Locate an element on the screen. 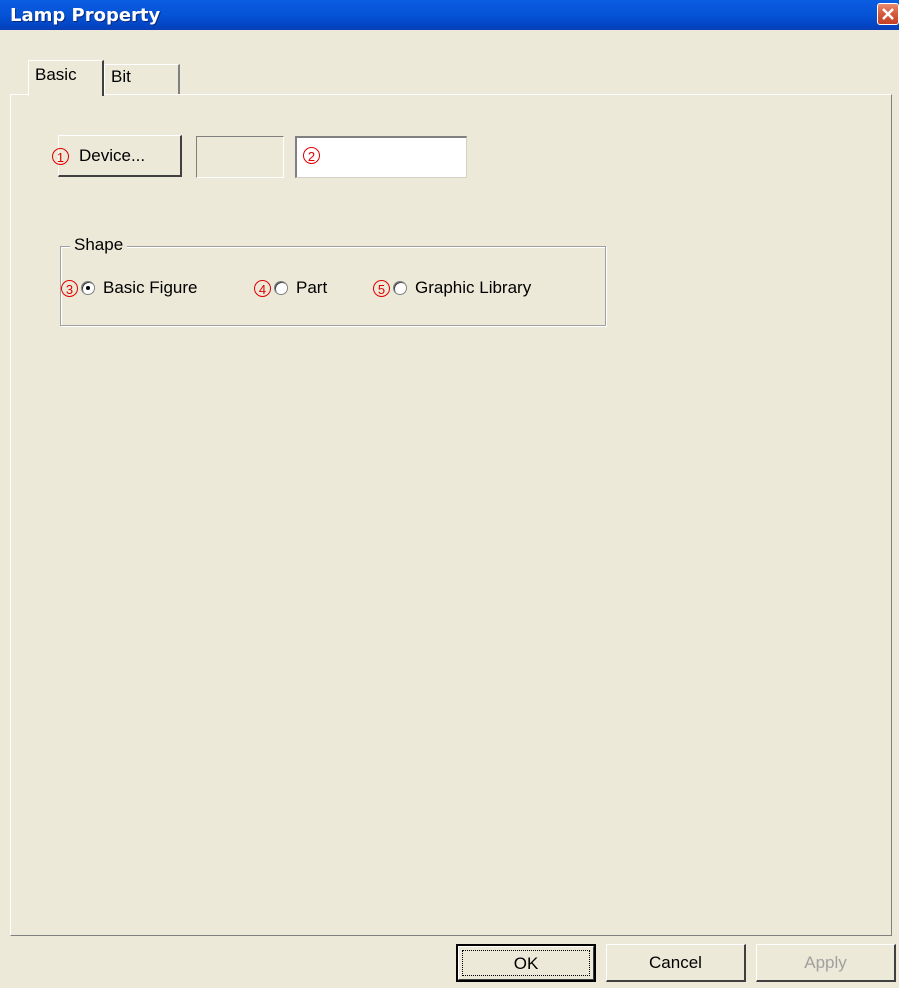 Image resolution: width=899 pixels, height=988 pixels. tab-basic: Basic is located at coordinates (66, 78).